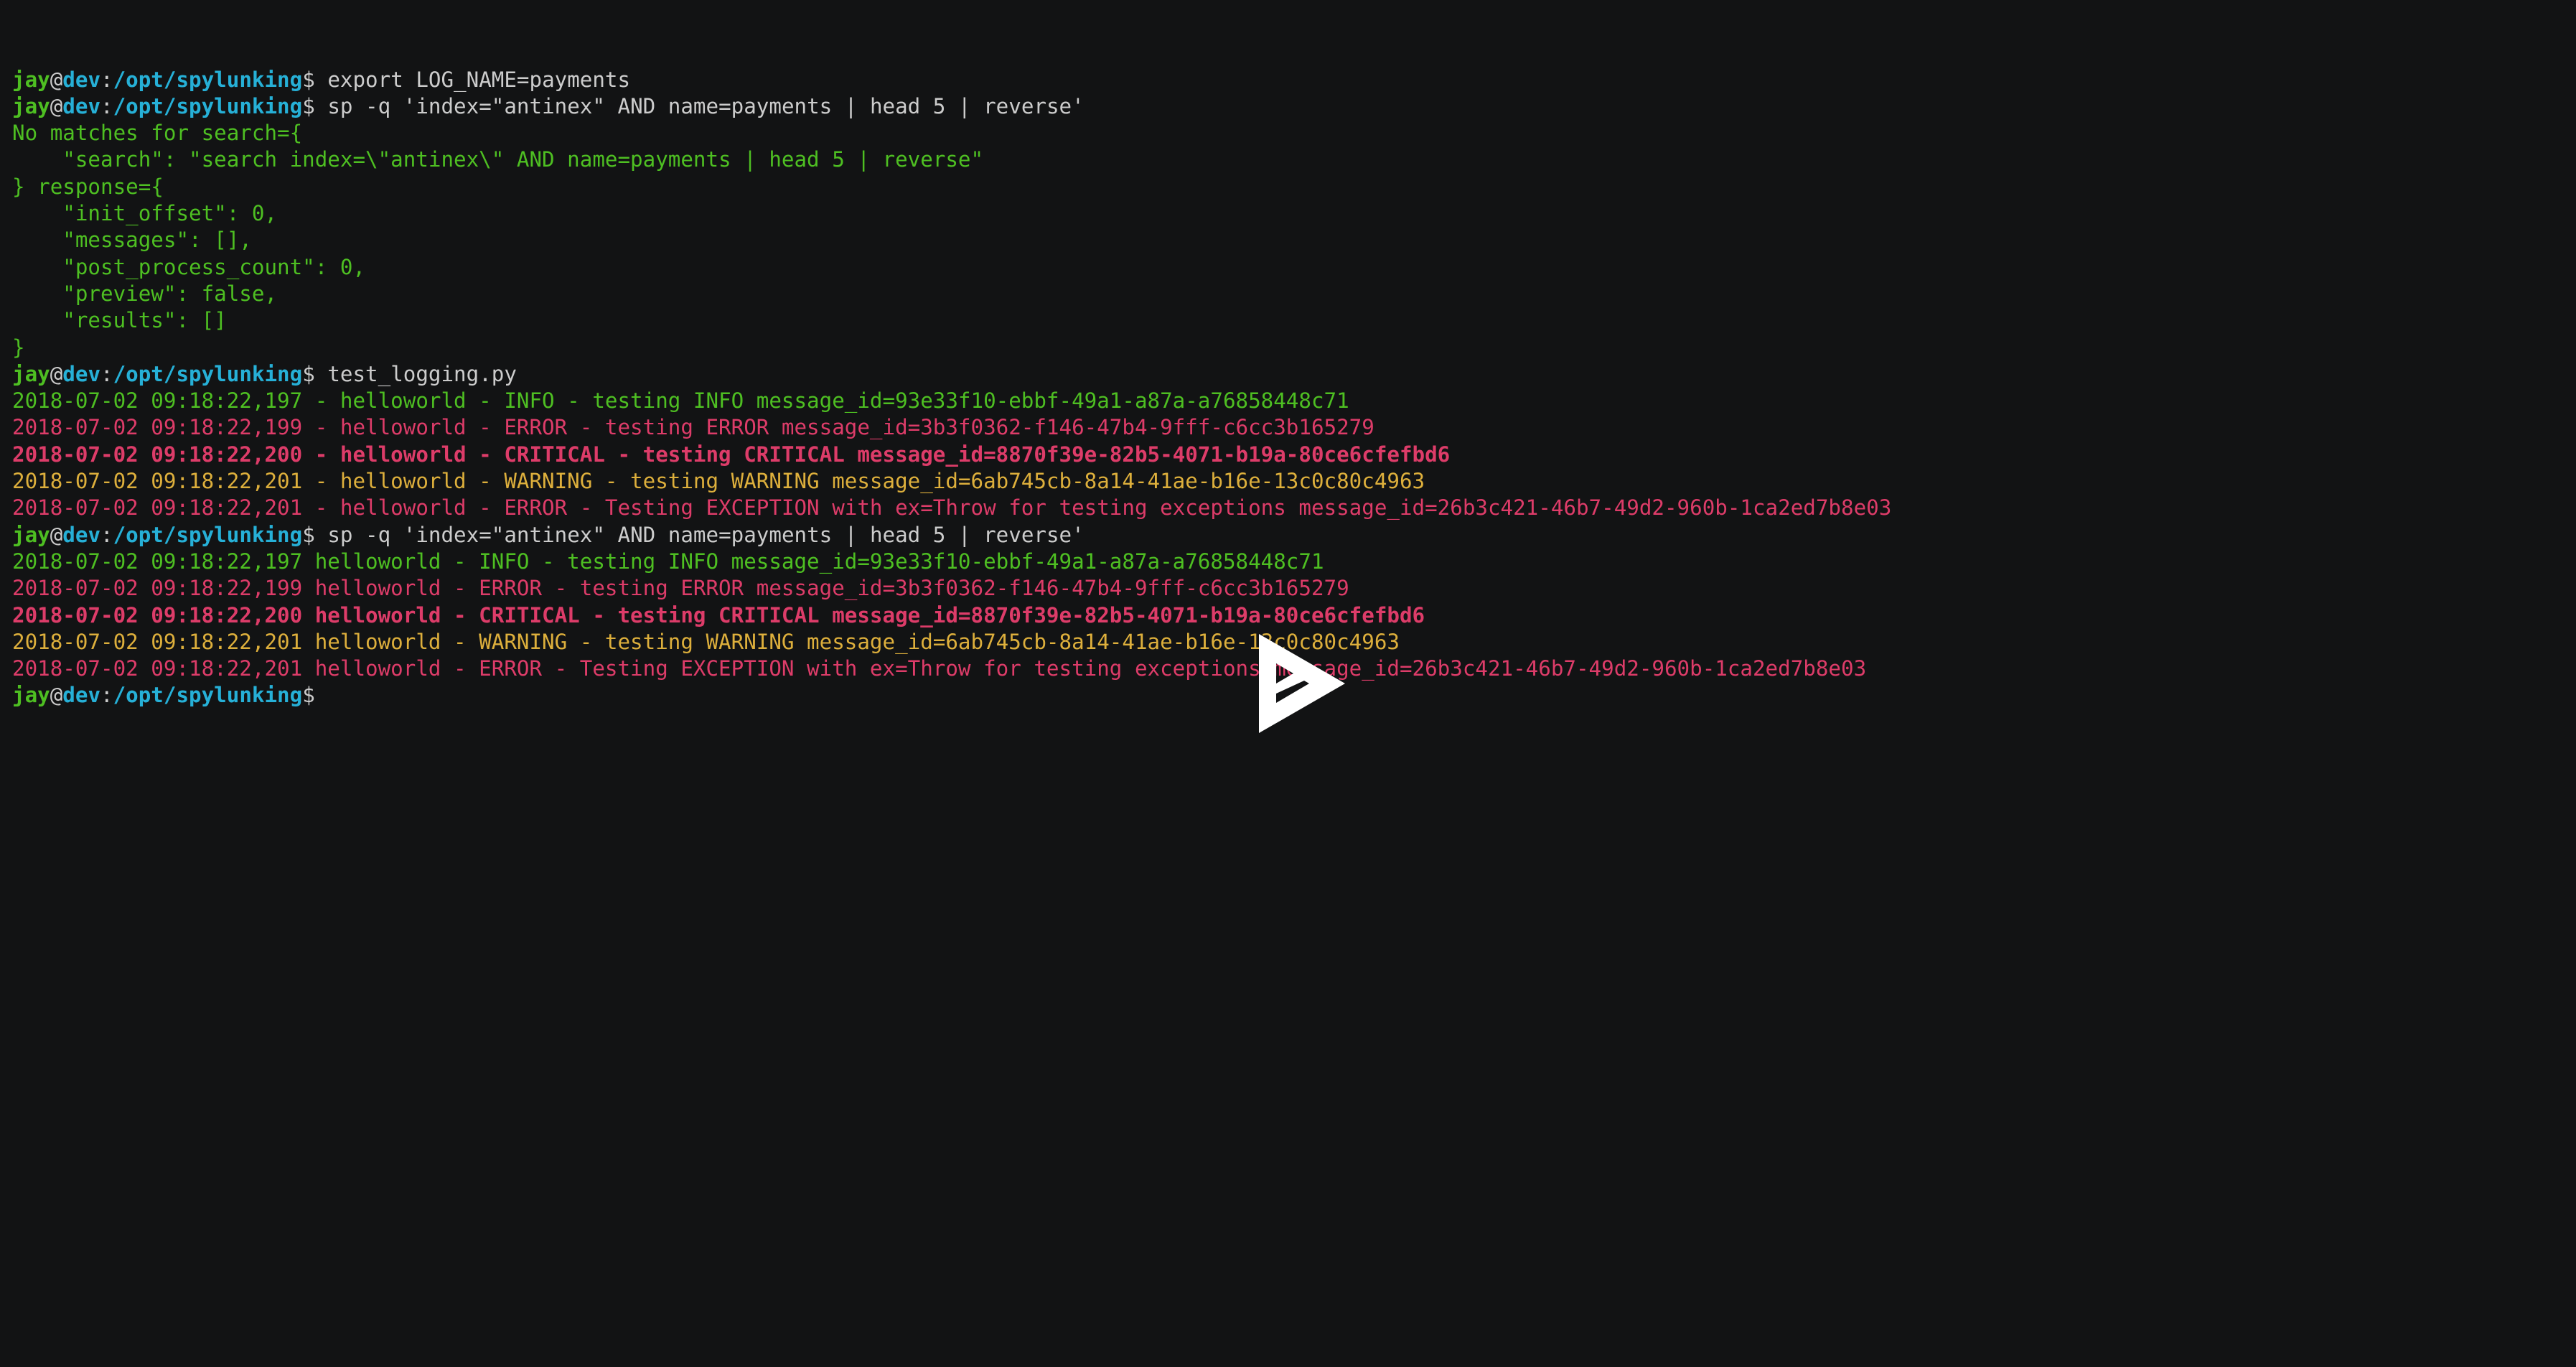 The height and width of the screenshot is (1367, 2576). Describe the element at coordinates (145, 213) in the screenshot. I see `output-text: "init_offset": 0,` at that location.